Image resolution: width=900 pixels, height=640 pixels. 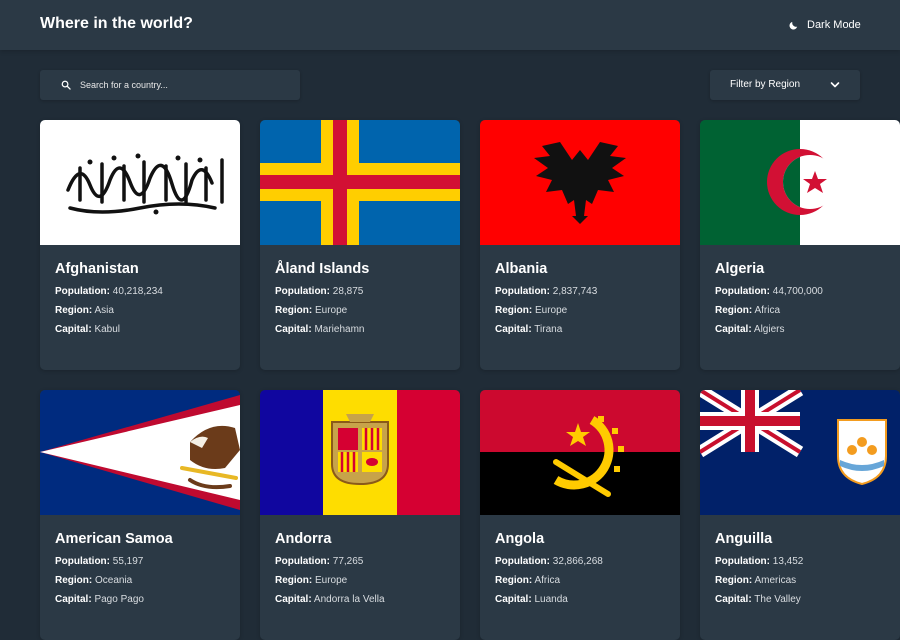 I want to click on population-field: Population: 44,700,000, so click(x=769, y=291).